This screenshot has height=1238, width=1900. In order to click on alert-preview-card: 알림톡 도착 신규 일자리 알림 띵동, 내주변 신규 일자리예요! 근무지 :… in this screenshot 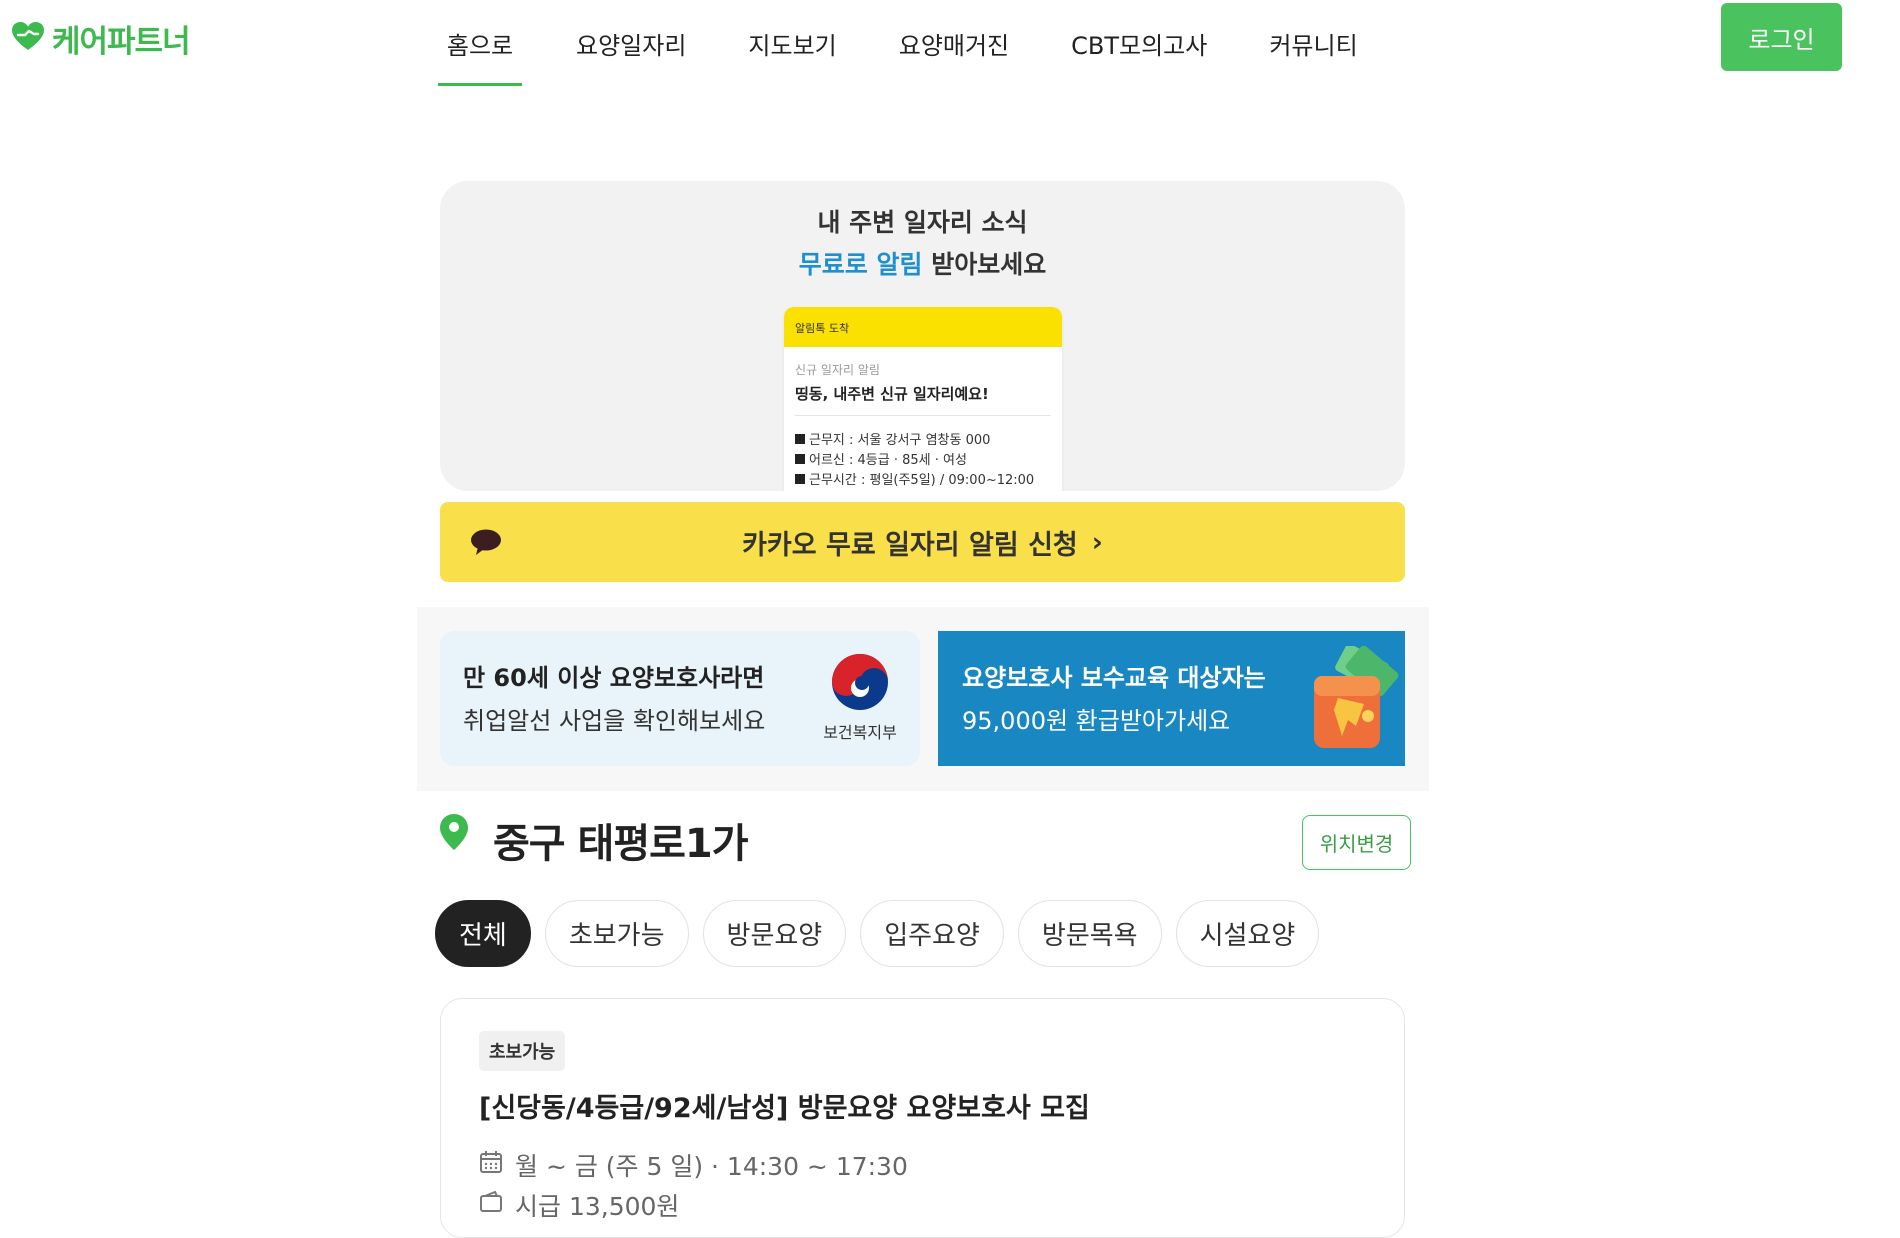, I will do `click(923, 399)`.